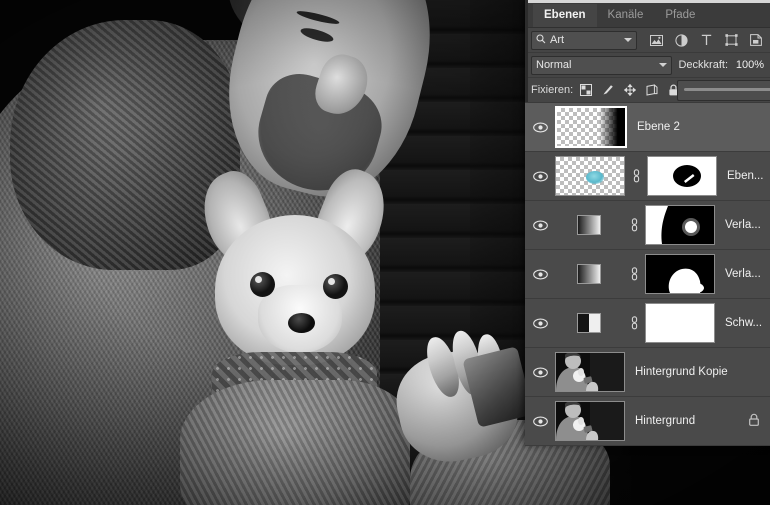  I want to click on layer-row-hintergrund-kopie: Hintergrund Kopie, so click(647, 372).